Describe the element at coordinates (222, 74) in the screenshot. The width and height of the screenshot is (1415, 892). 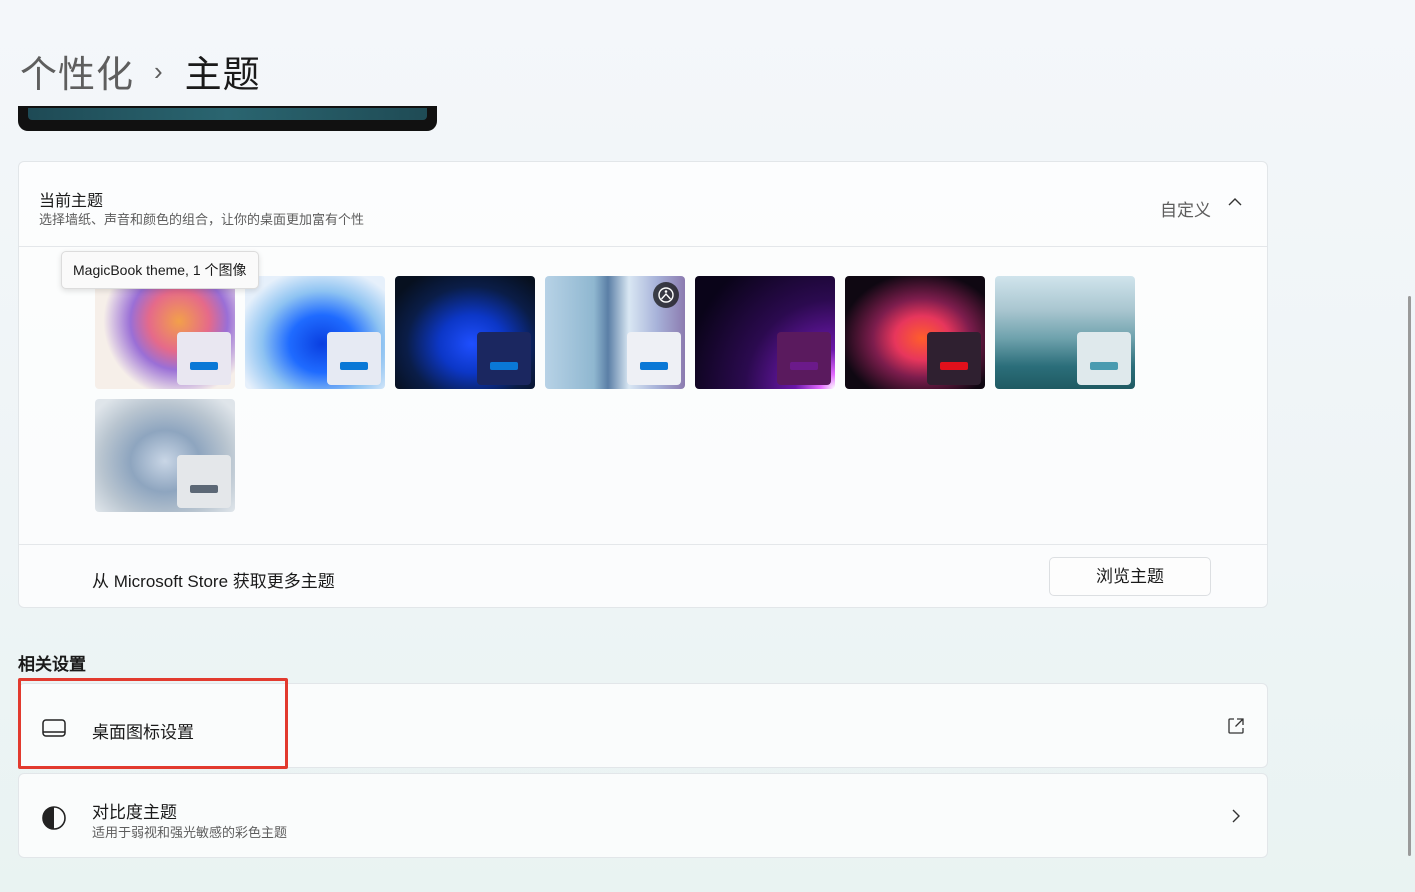
I see `page-title: 主题` at that location.